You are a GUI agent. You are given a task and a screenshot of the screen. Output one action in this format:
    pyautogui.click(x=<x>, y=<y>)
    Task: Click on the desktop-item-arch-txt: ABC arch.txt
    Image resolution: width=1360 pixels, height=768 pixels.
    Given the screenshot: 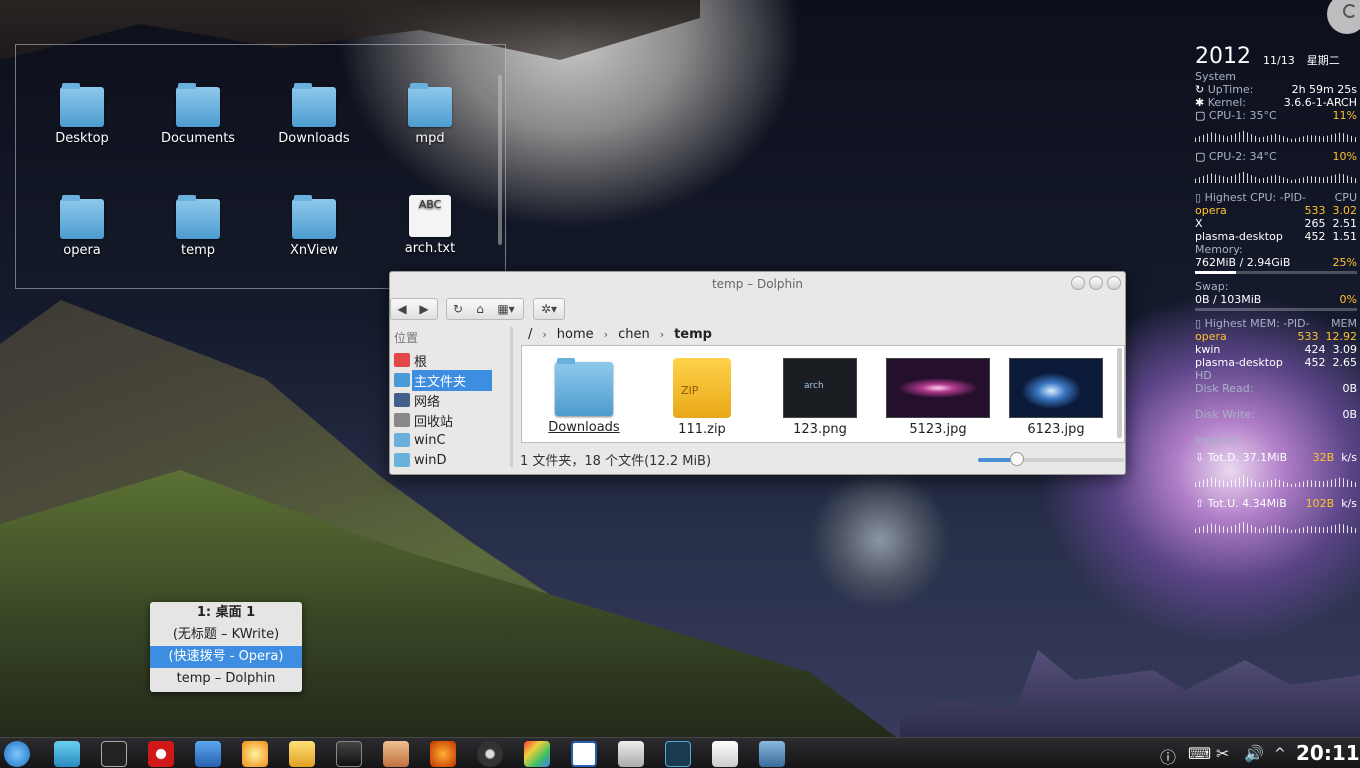 What is the action you would take?
    pyautogui.click(x=430, y=225)
    